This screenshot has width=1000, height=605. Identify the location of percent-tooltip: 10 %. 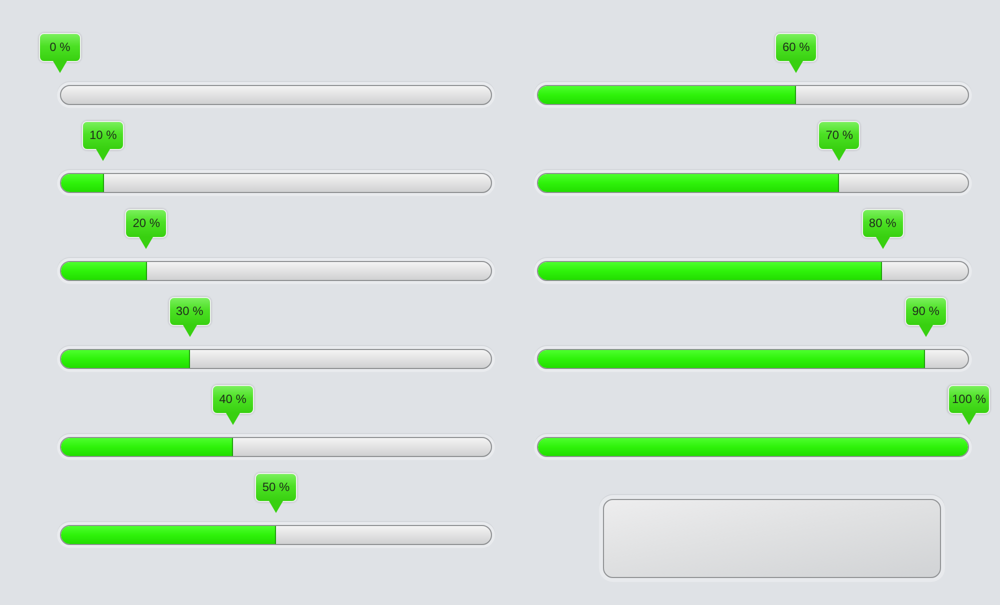
(103, 141).